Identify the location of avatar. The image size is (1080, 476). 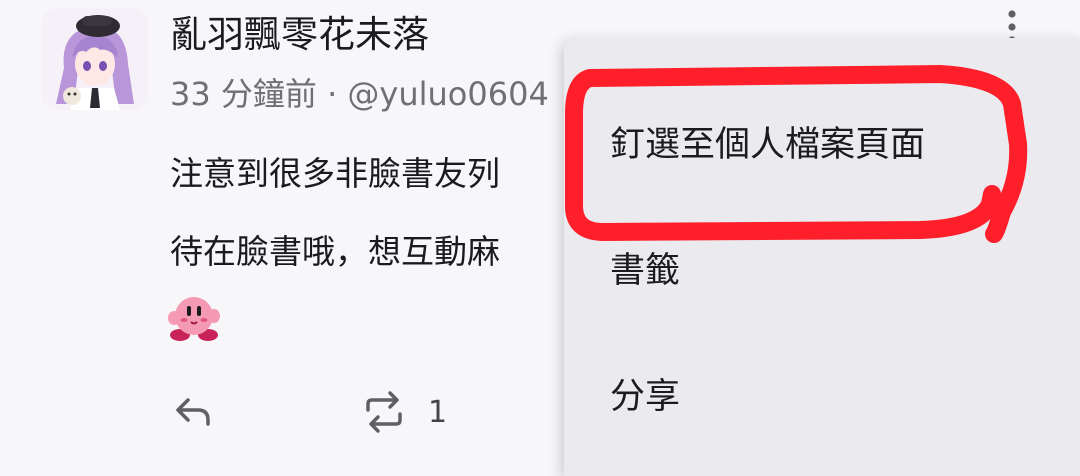
(95, 59).